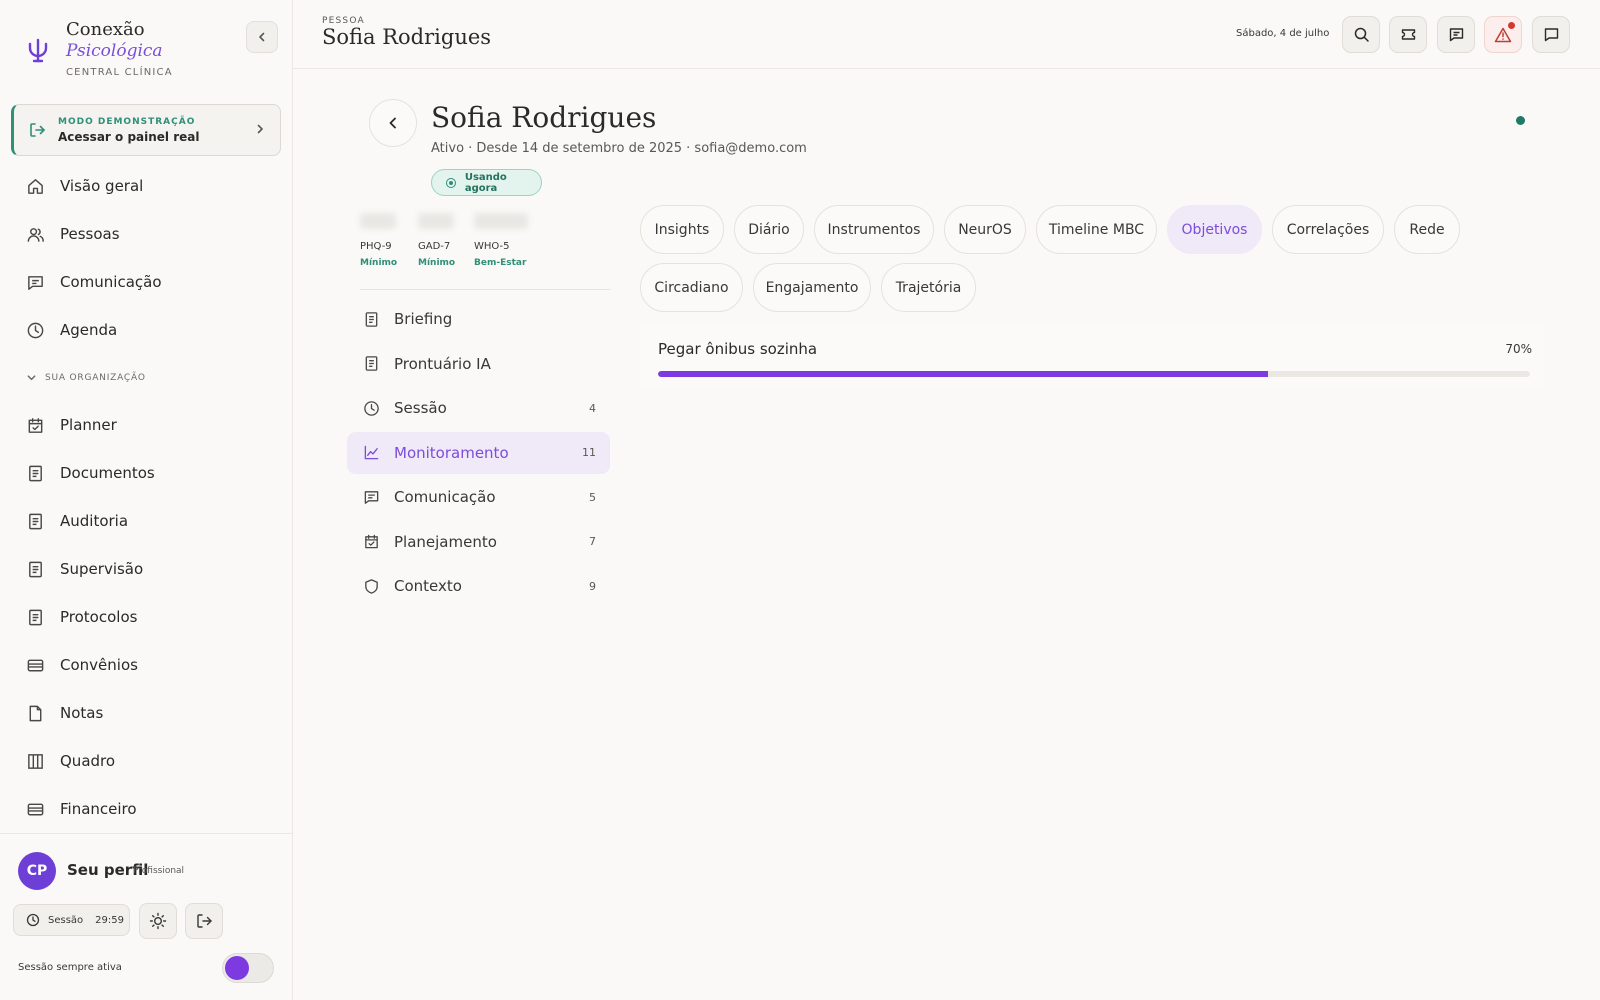  Describe the element at coordinates (146, 186) in the screenshot. I see `sidebar-item-visao-geral: Visão geral` at that location.